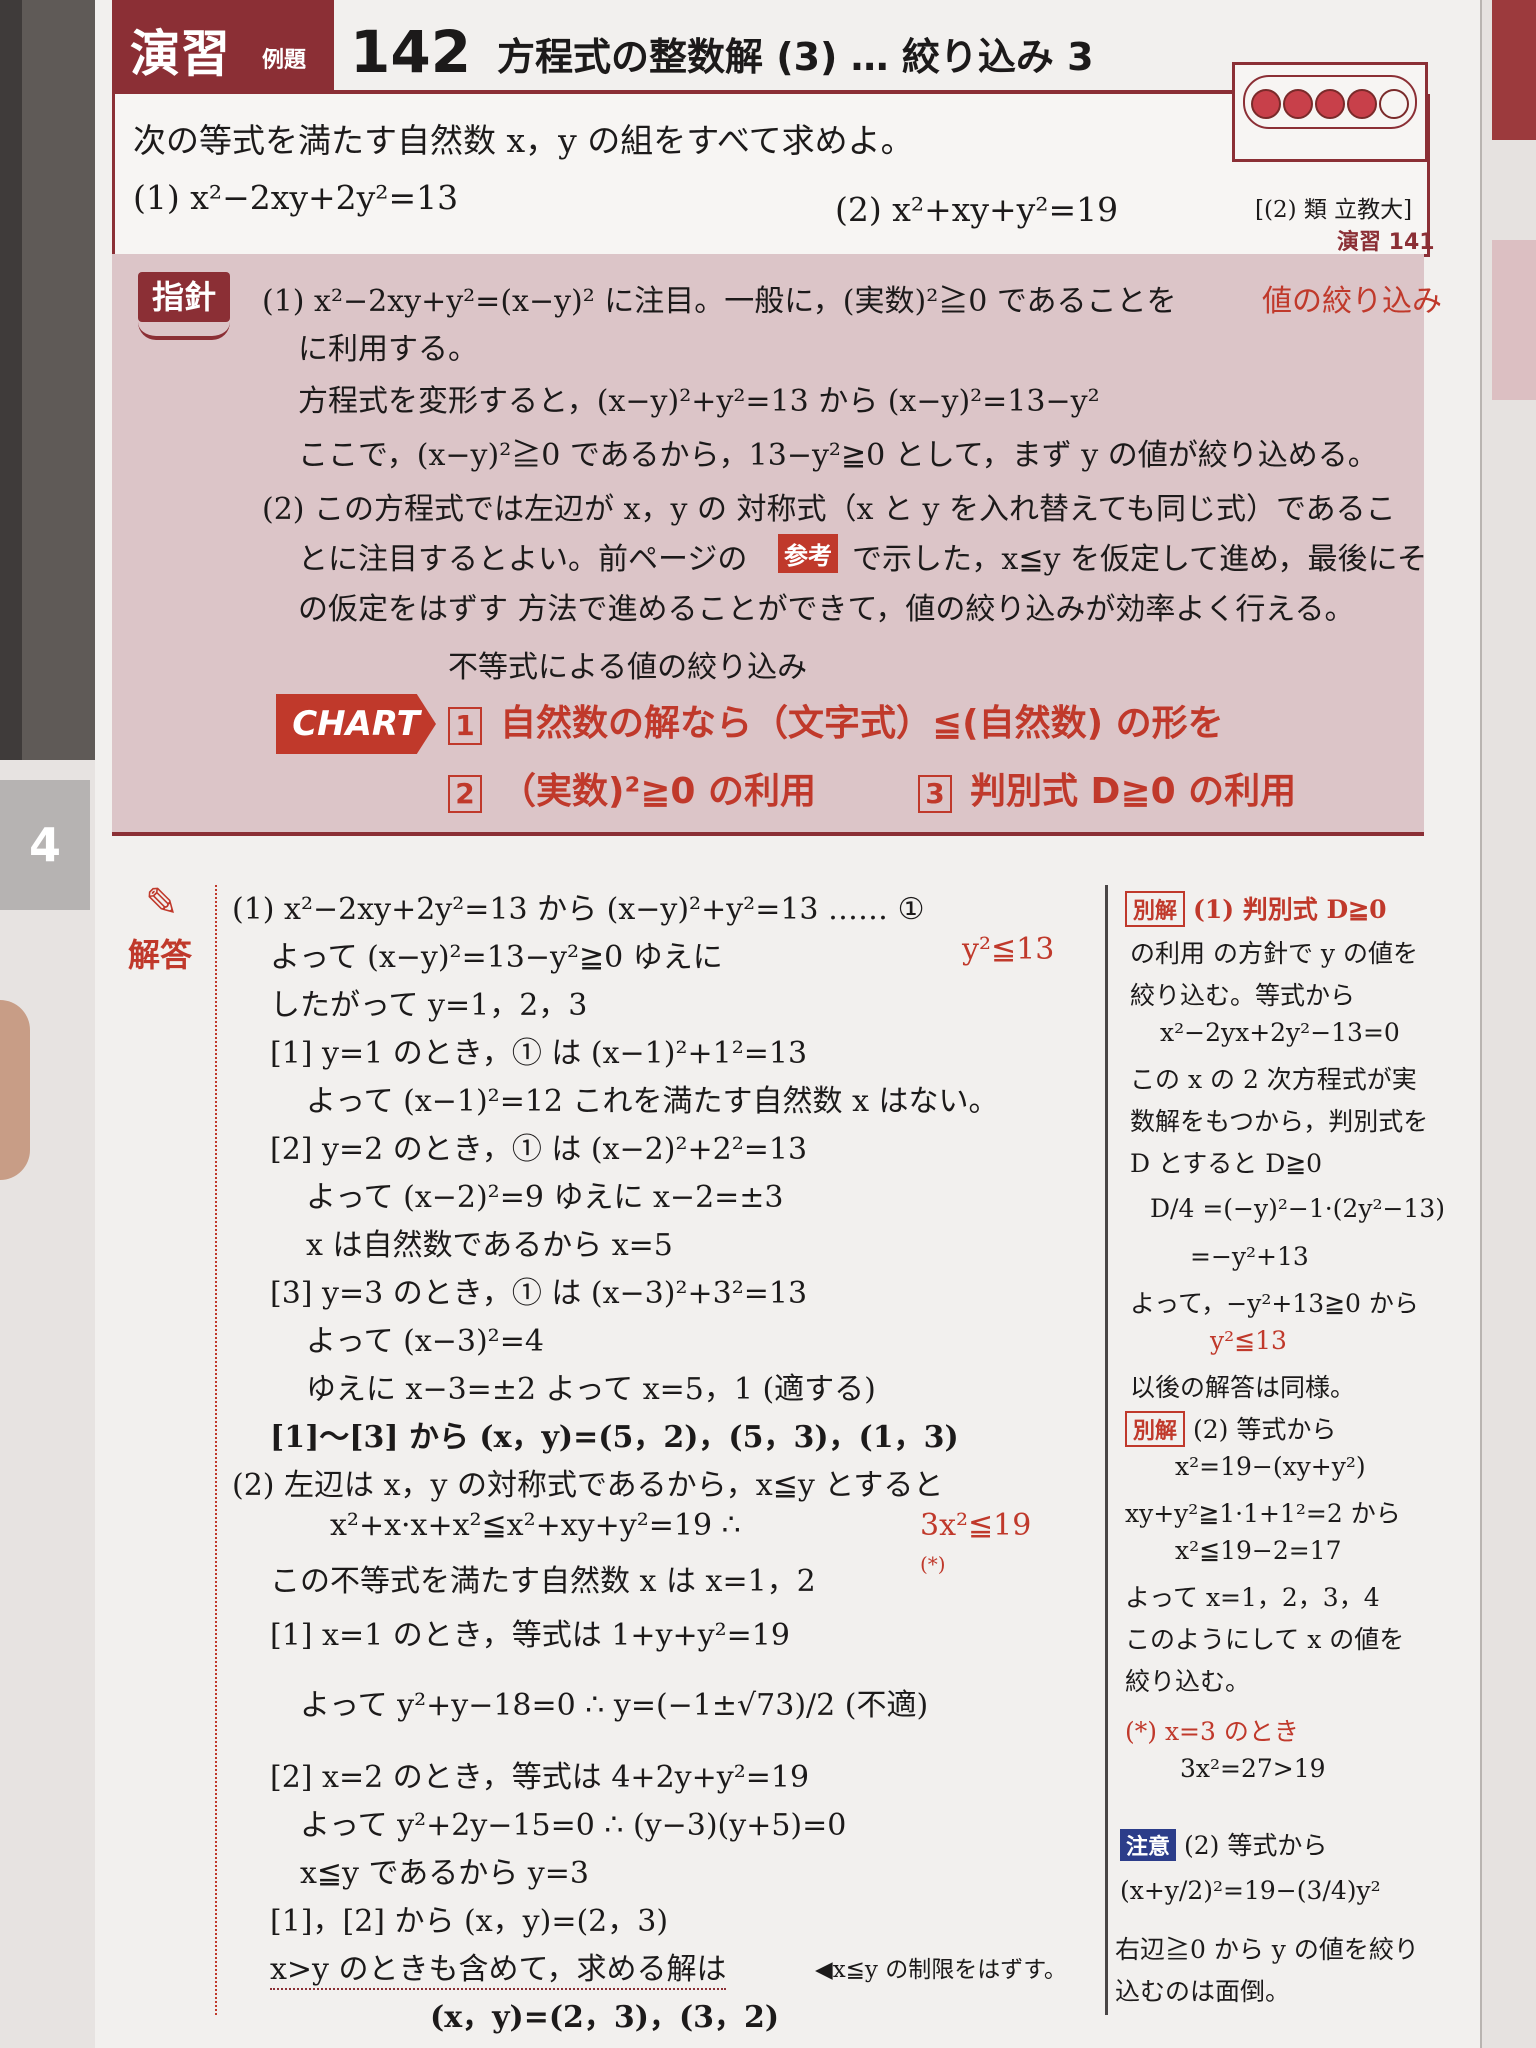 Image resolution: width=1536 pixels, height=2048 pixels. I want to click on exercise-header: 演習 例題 142 方程式の整数解 (3) … 絞り込み 3, so click(768, 48).